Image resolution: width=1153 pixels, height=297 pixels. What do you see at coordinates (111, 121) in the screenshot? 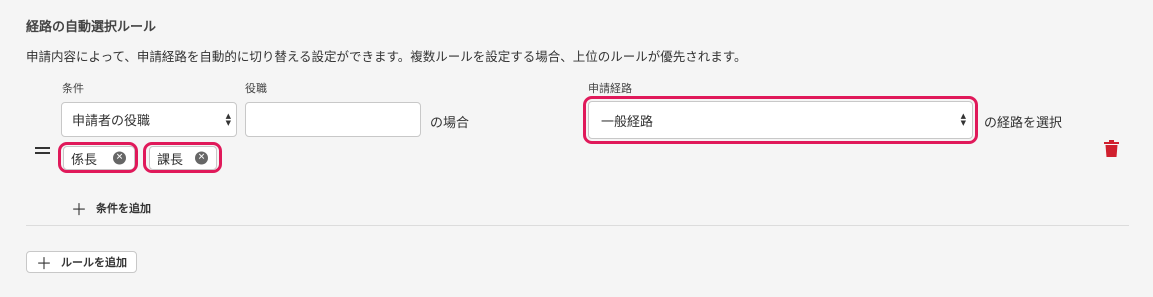
I see `condition-select-value: 申請者の役職` at bounding box center [111, 121].